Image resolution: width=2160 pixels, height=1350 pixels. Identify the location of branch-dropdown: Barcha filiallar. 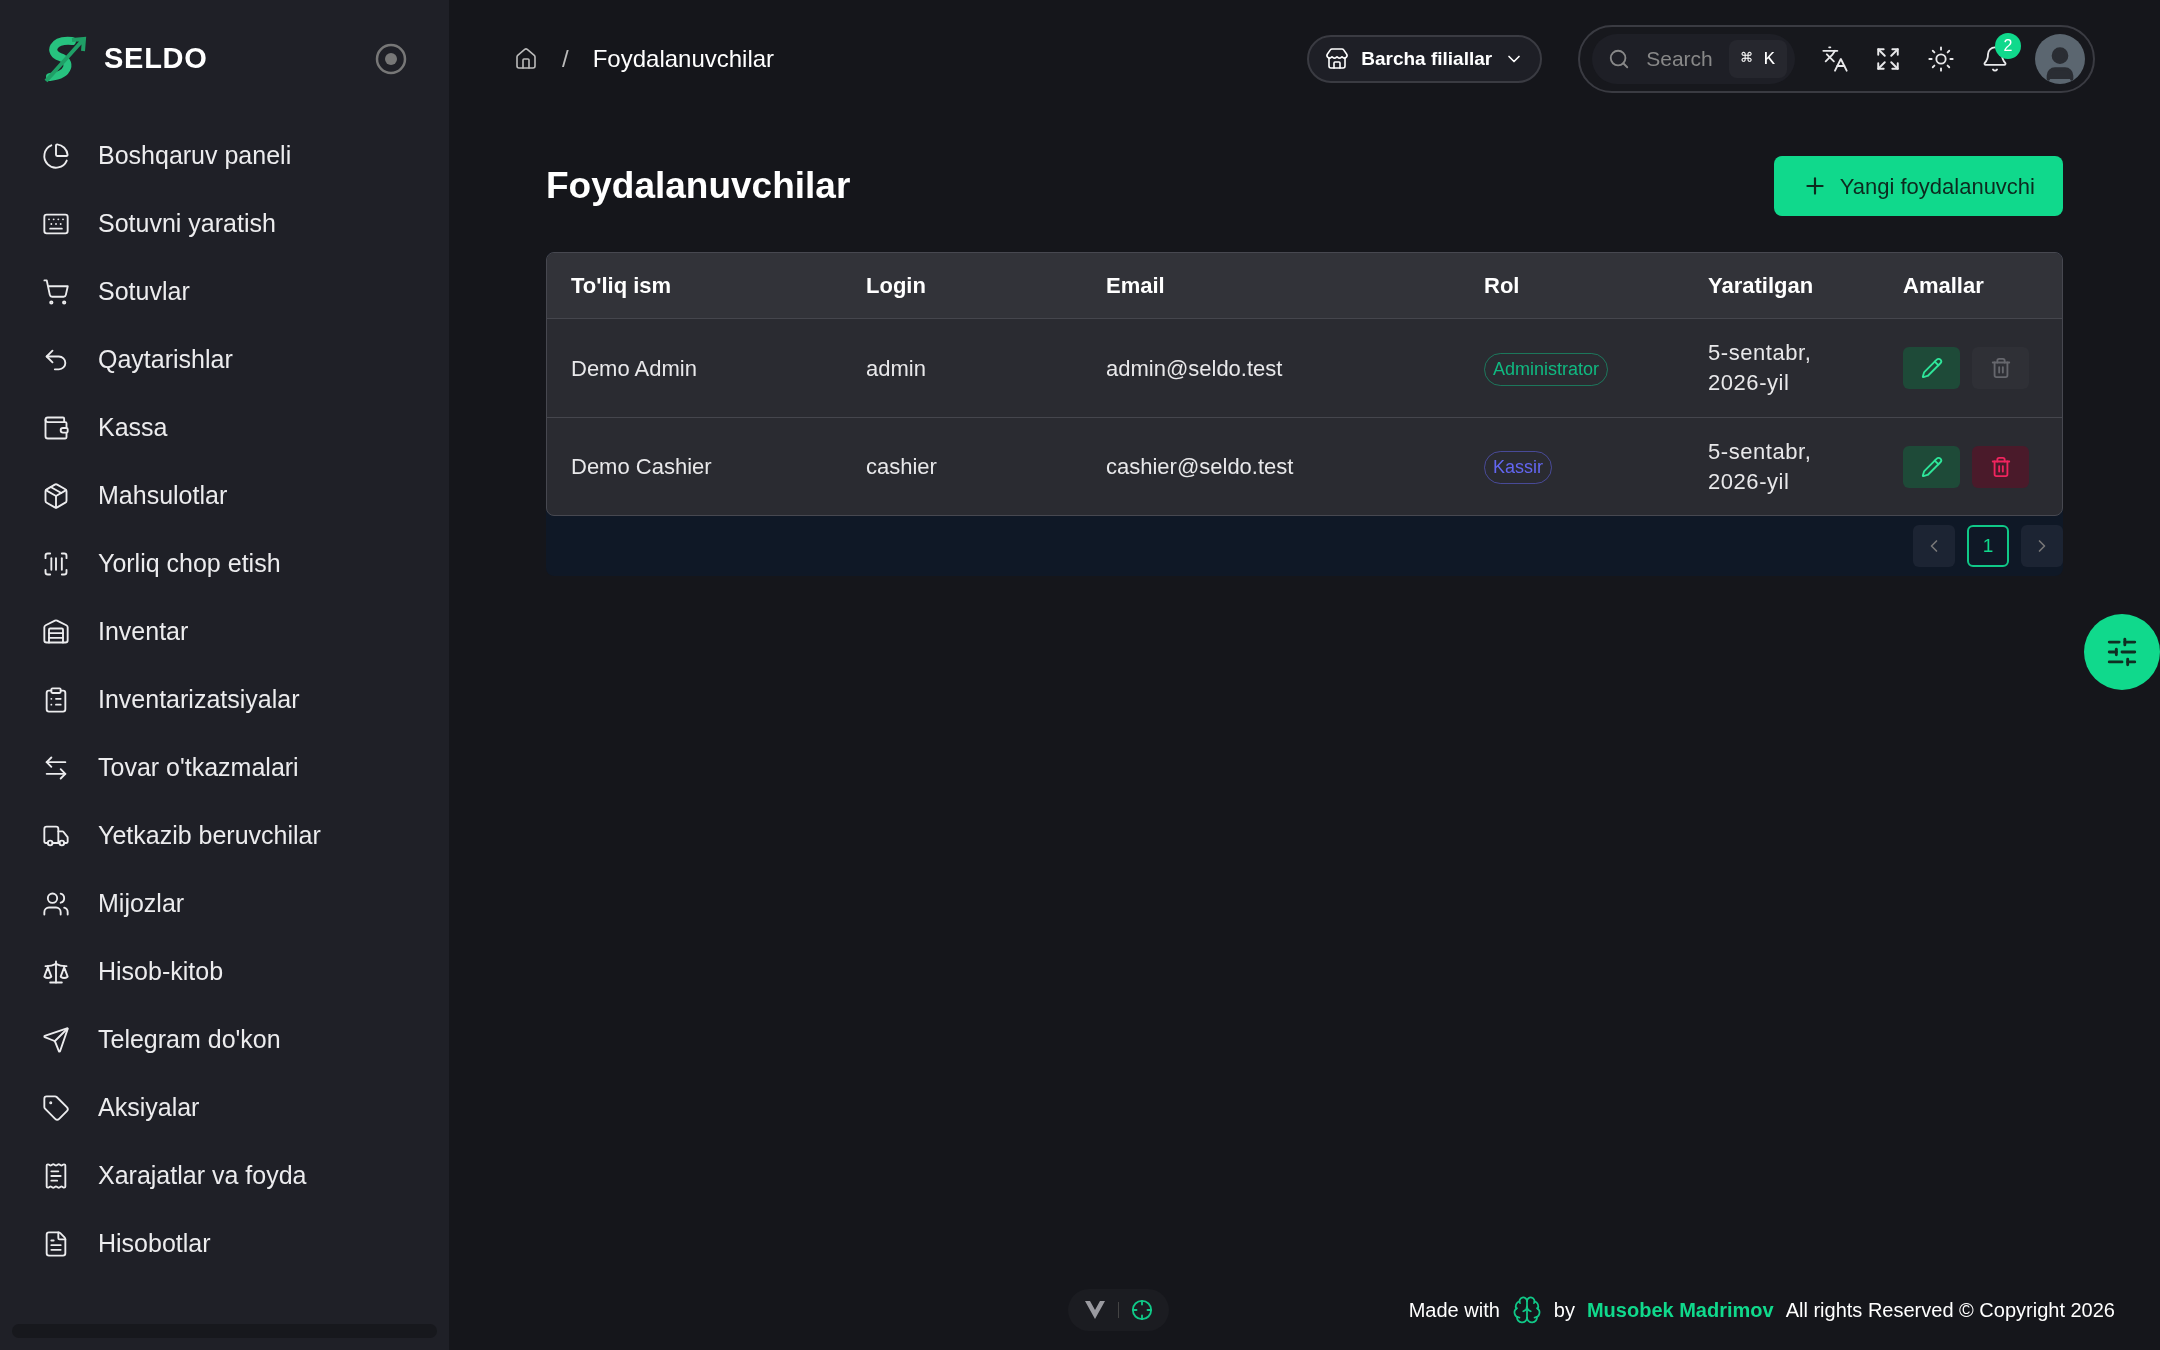
(1425, 59).